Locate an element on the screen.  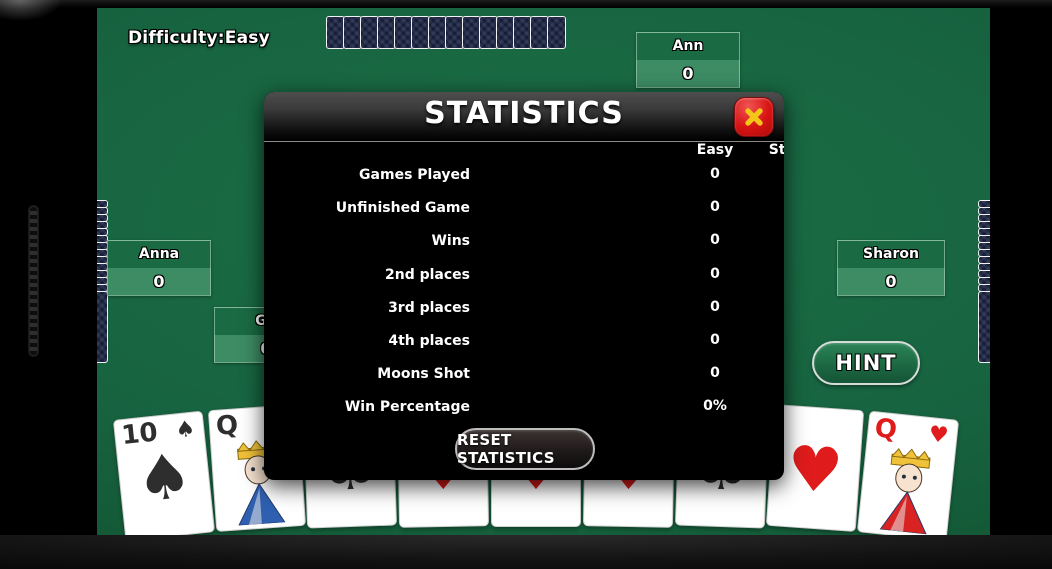
table-row: Unfinished Game0000 is located at coordinates (524, 209).